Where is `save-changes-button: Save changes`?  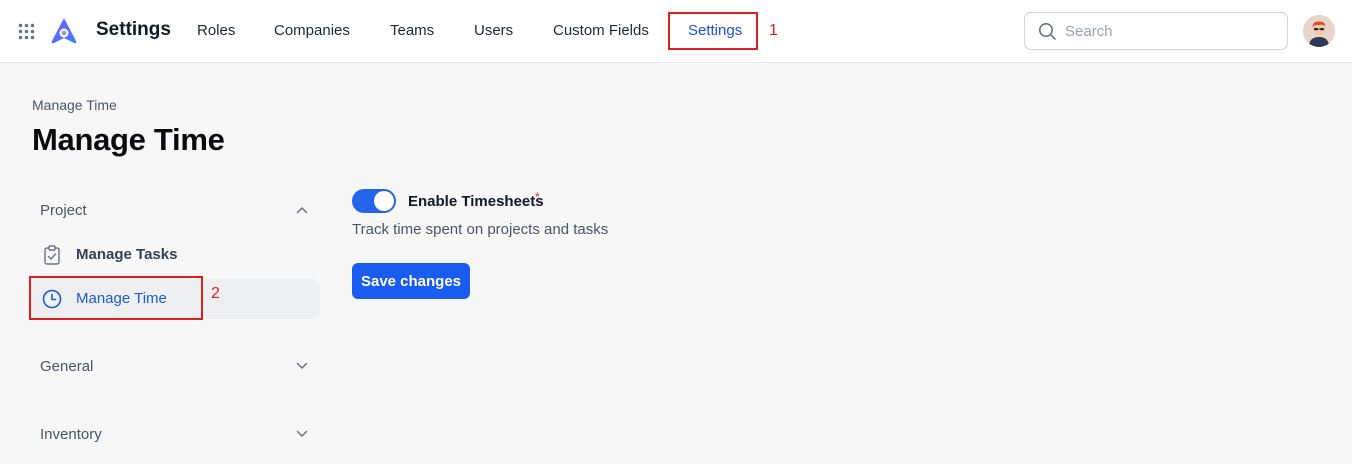 save-changes-button: Save changes is located at coordinates (411, 281).